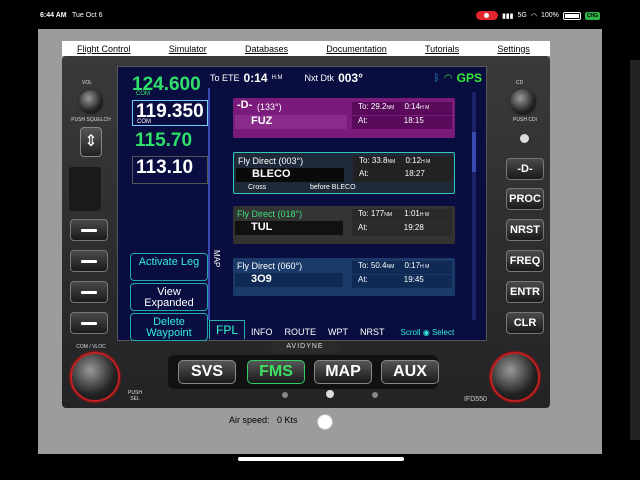 The height and width of the screenshot is (480, 640). I want to click on scroll-label: Scroll, so click(410, 332).